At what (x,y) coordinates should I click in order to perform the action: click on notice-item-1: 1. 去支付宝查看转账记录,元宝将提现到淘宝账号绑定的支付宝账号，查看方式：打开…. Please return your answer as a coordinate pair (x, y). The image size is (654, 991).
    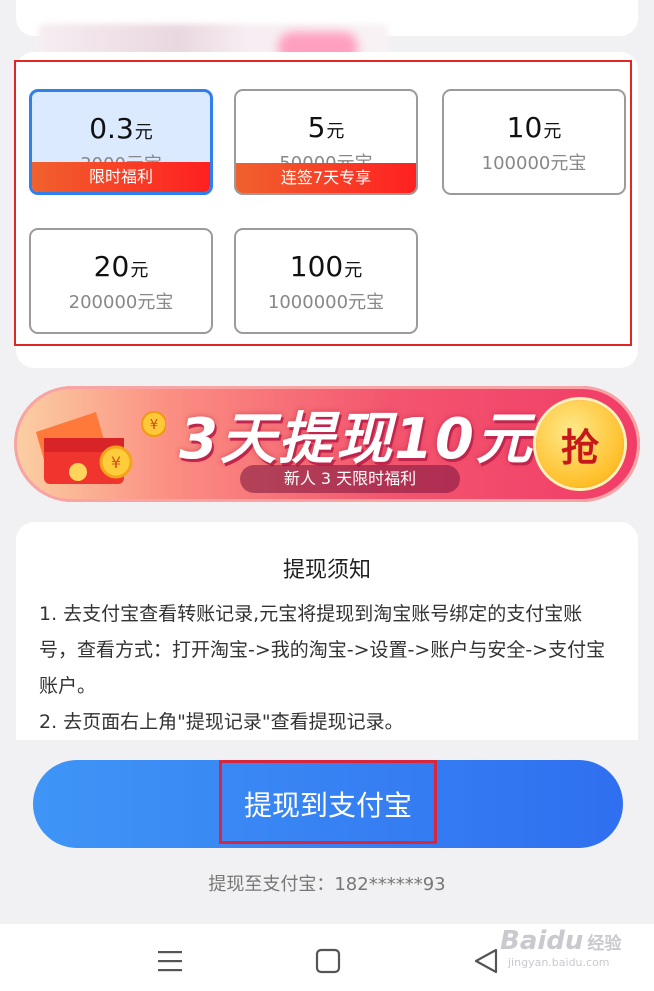
    Looking at the image, I should click on (322, 650).